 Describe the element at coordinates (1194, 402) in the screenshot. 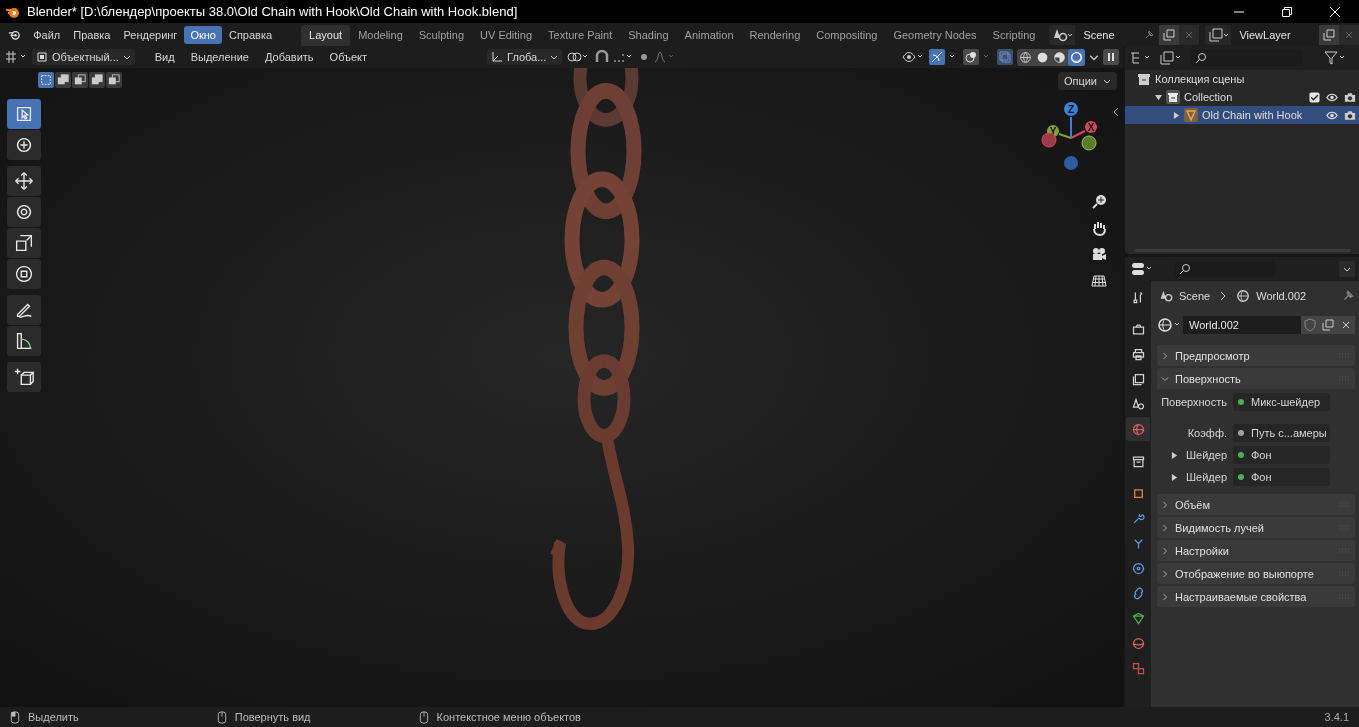

I see `field-label: Поверхность` at that location.